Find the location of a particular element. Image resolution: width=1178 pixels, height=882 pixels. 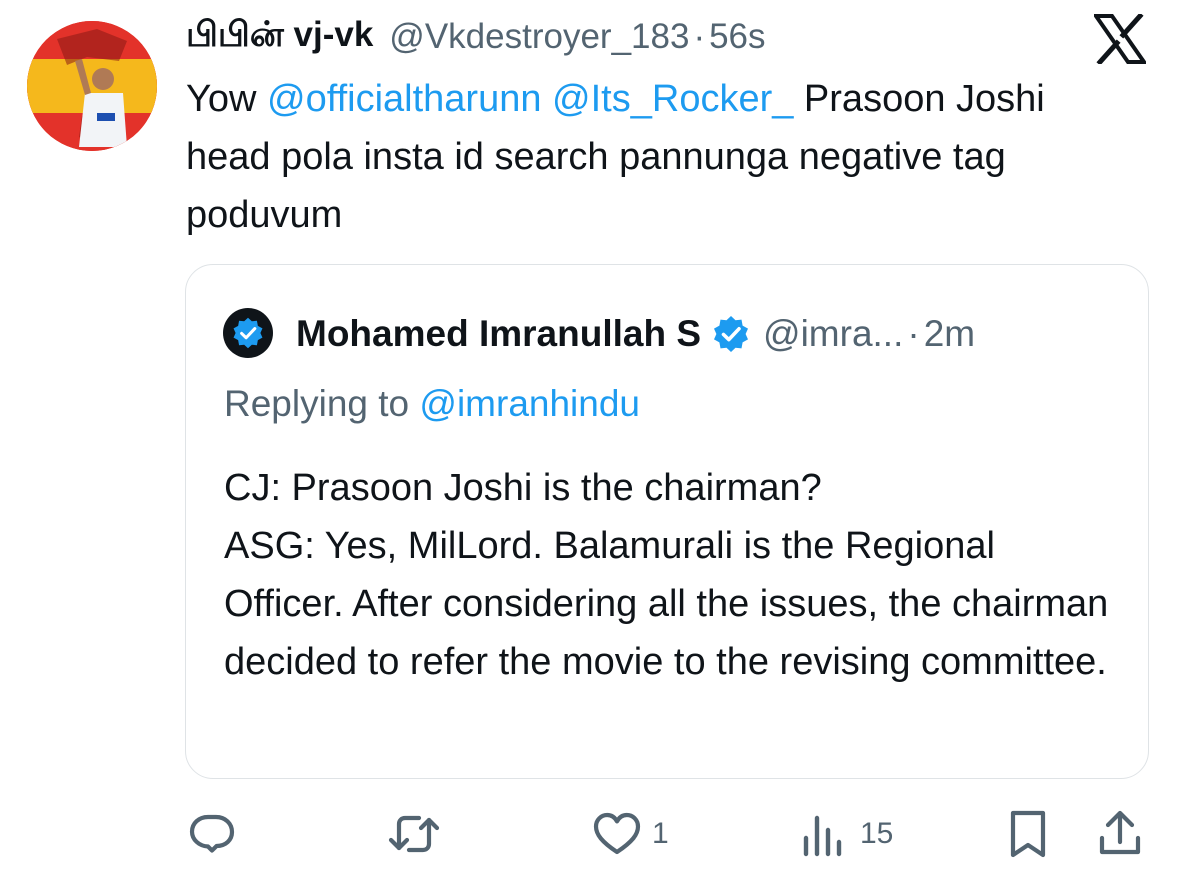

replying-to-label: Replying to is located at coordinates (322, 403).